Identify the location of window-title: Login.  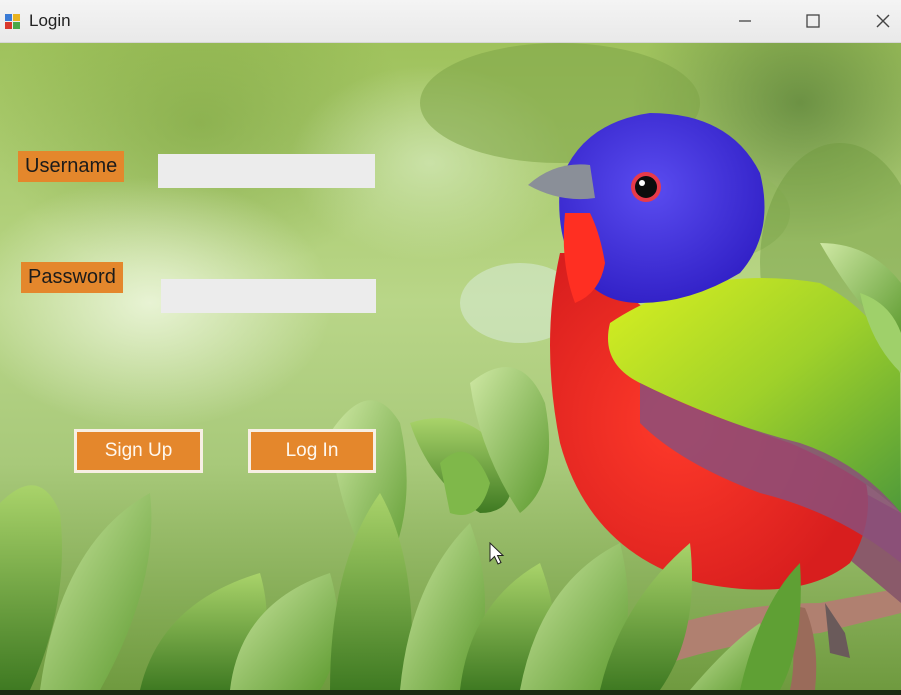
(50, 20).